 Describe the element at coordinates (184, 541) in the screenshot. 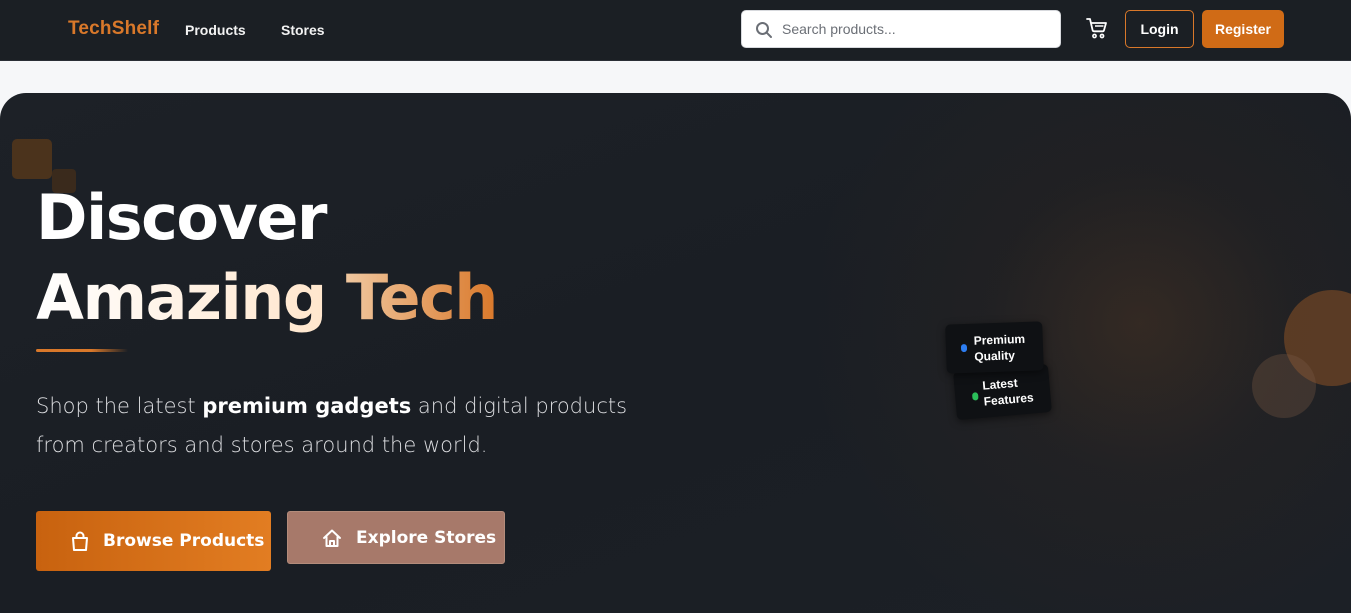

I see `browse-products-label: Browse Products` at that location.